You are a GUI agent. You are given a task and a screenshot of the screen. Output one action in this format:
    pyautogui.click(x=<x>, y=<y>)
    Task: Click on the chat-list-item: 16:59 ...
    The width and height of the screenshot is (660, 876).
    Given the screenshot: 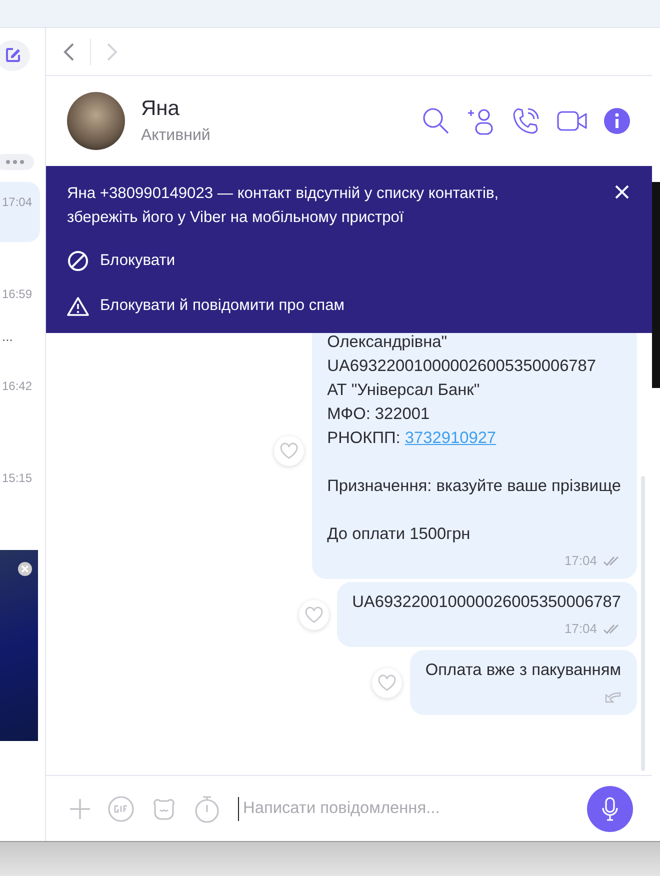 What is the action you would take?
    pyautogui.click(x=20, y=320)
    